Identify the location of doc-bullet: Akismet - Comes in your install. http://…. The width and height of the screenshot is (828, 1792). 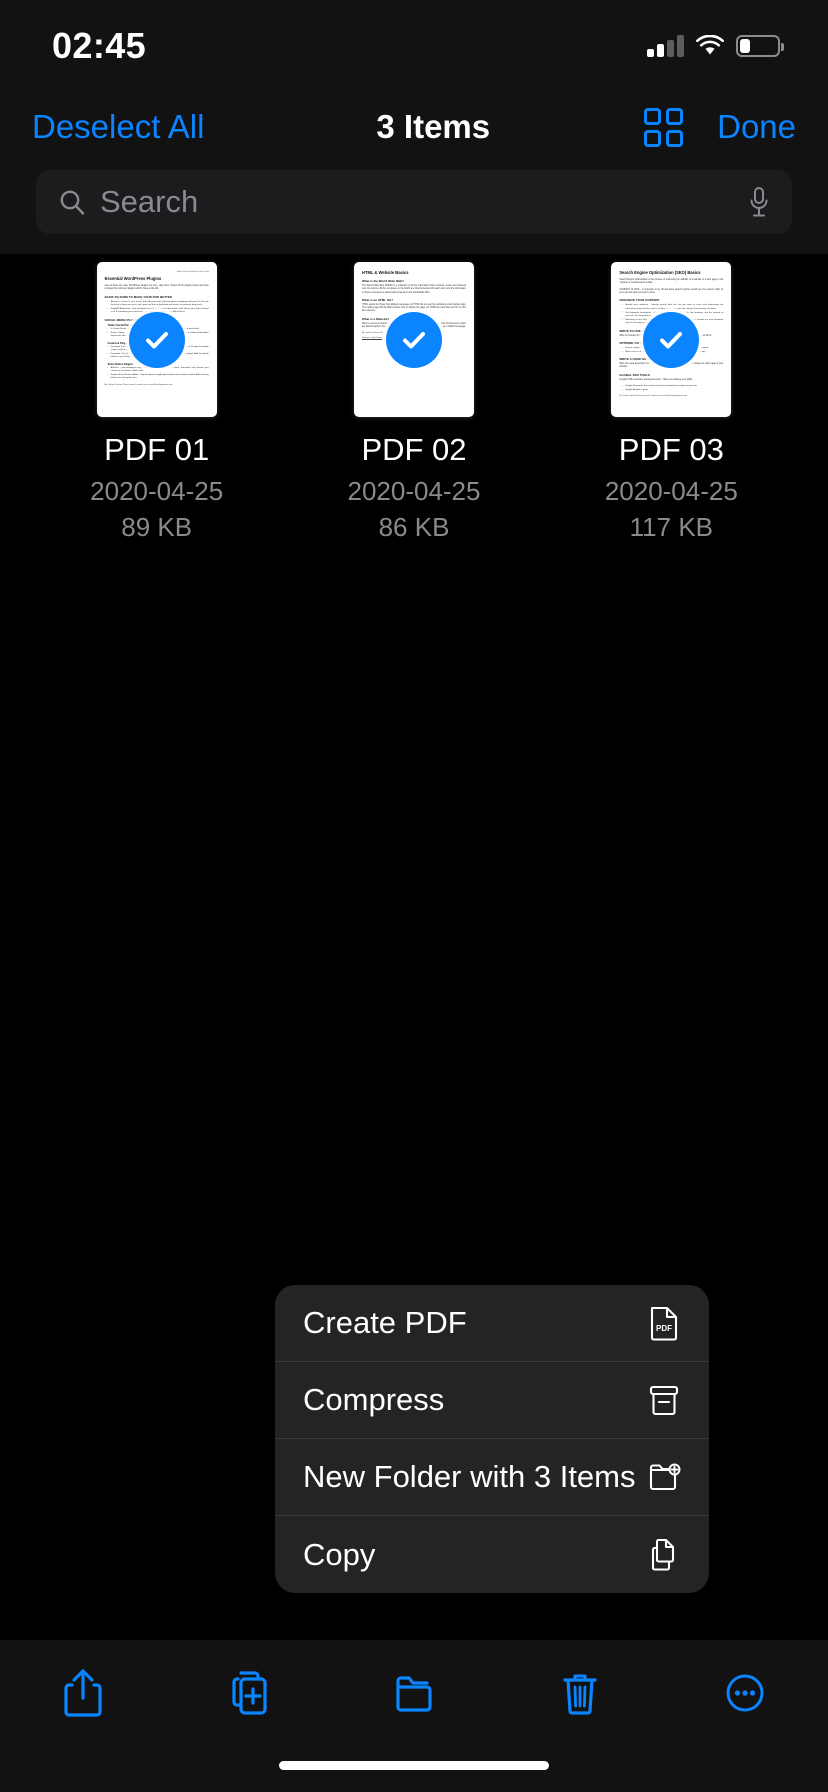
(157, 304).